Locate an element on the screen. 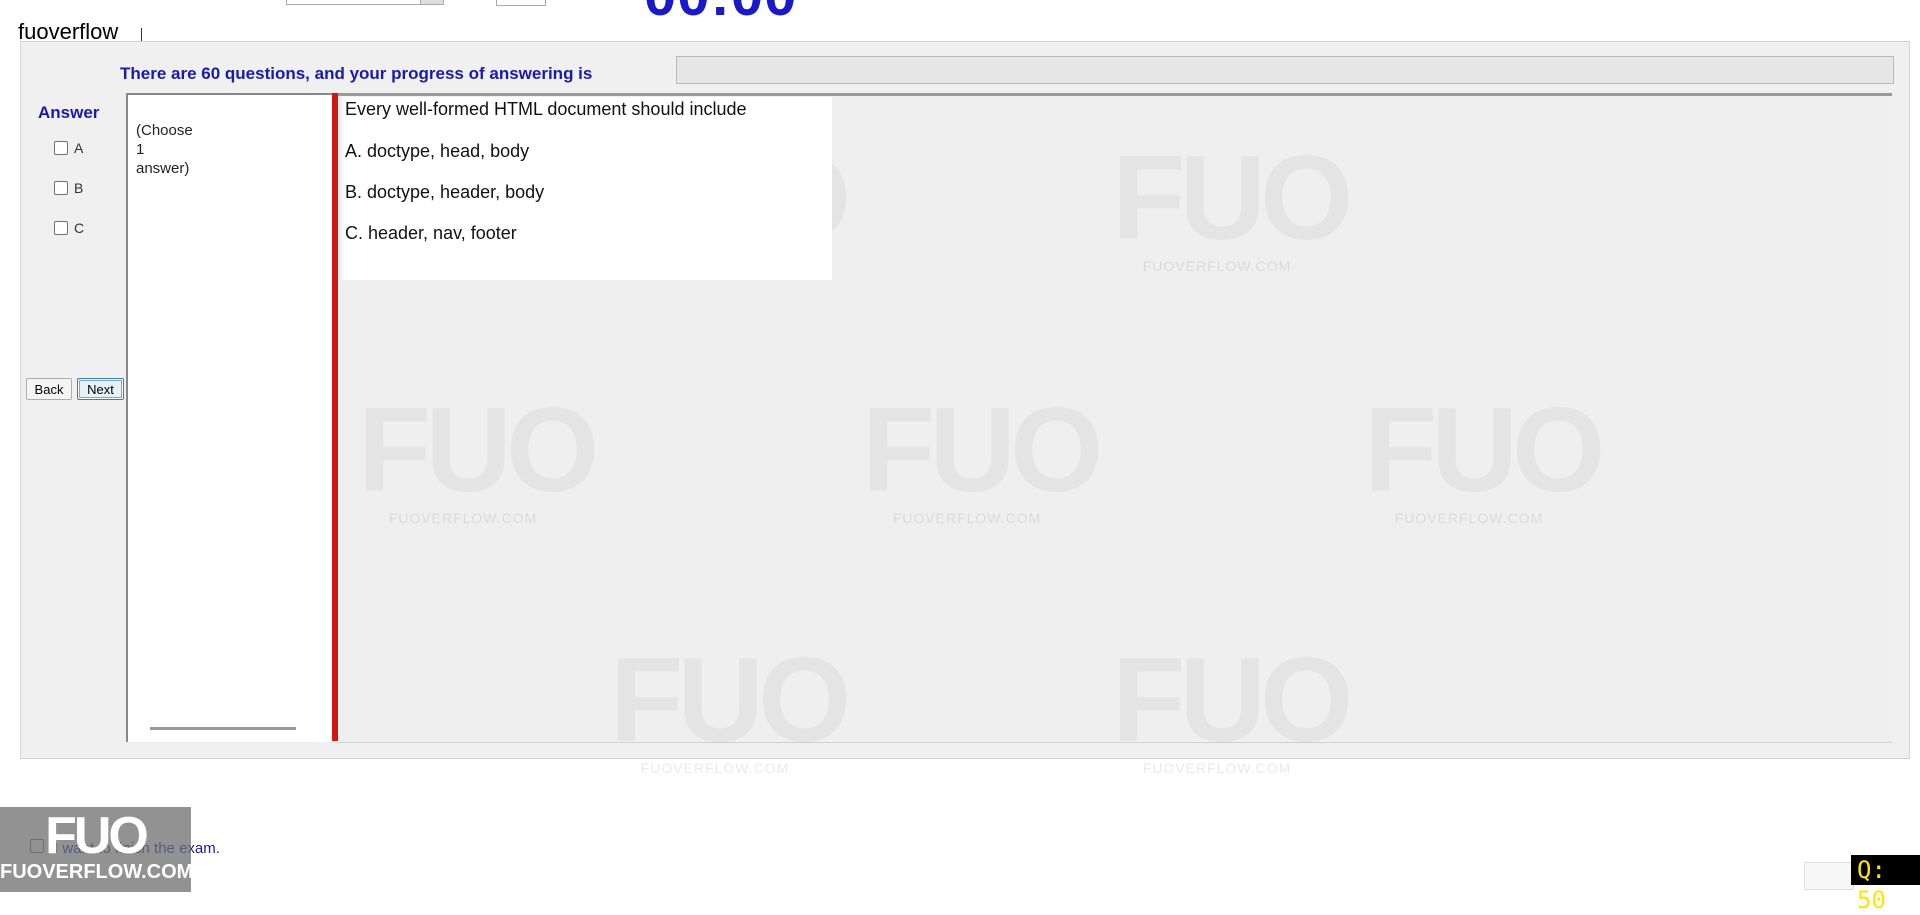  answer-option-b: B is located at coordinates (68, 188).